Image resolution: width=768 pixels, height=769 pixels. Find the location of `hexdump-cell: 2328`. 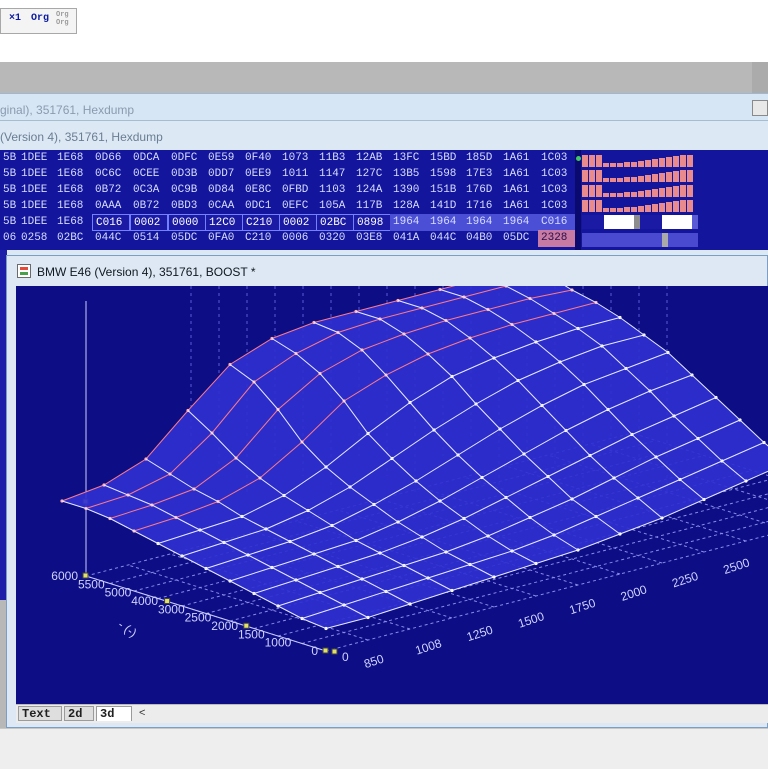

hexdump-cell: 2328 is located at coordinates (557, 238).